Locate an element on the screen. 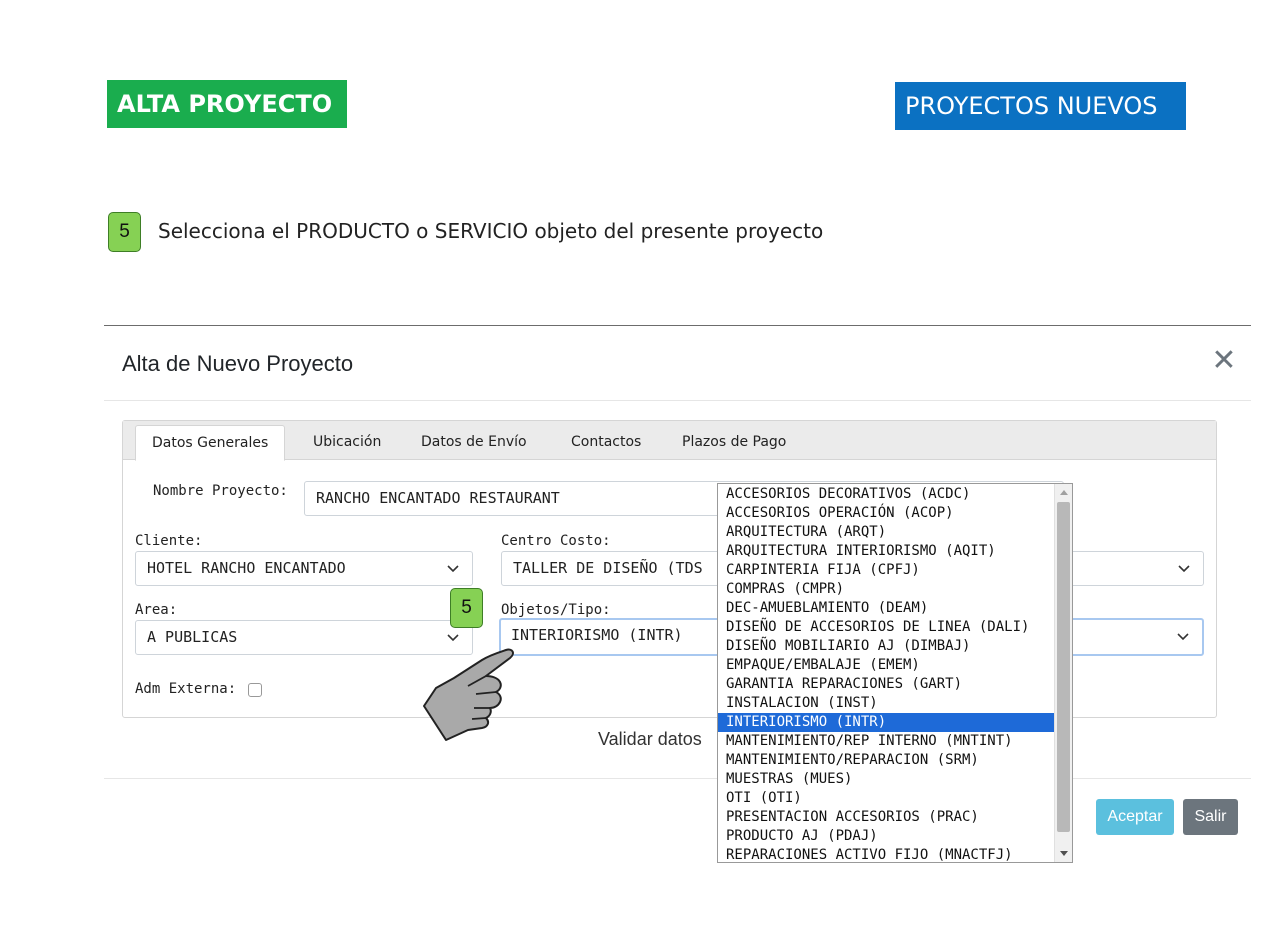  step-number-badge: 5 is located at coordinates (124, 232).